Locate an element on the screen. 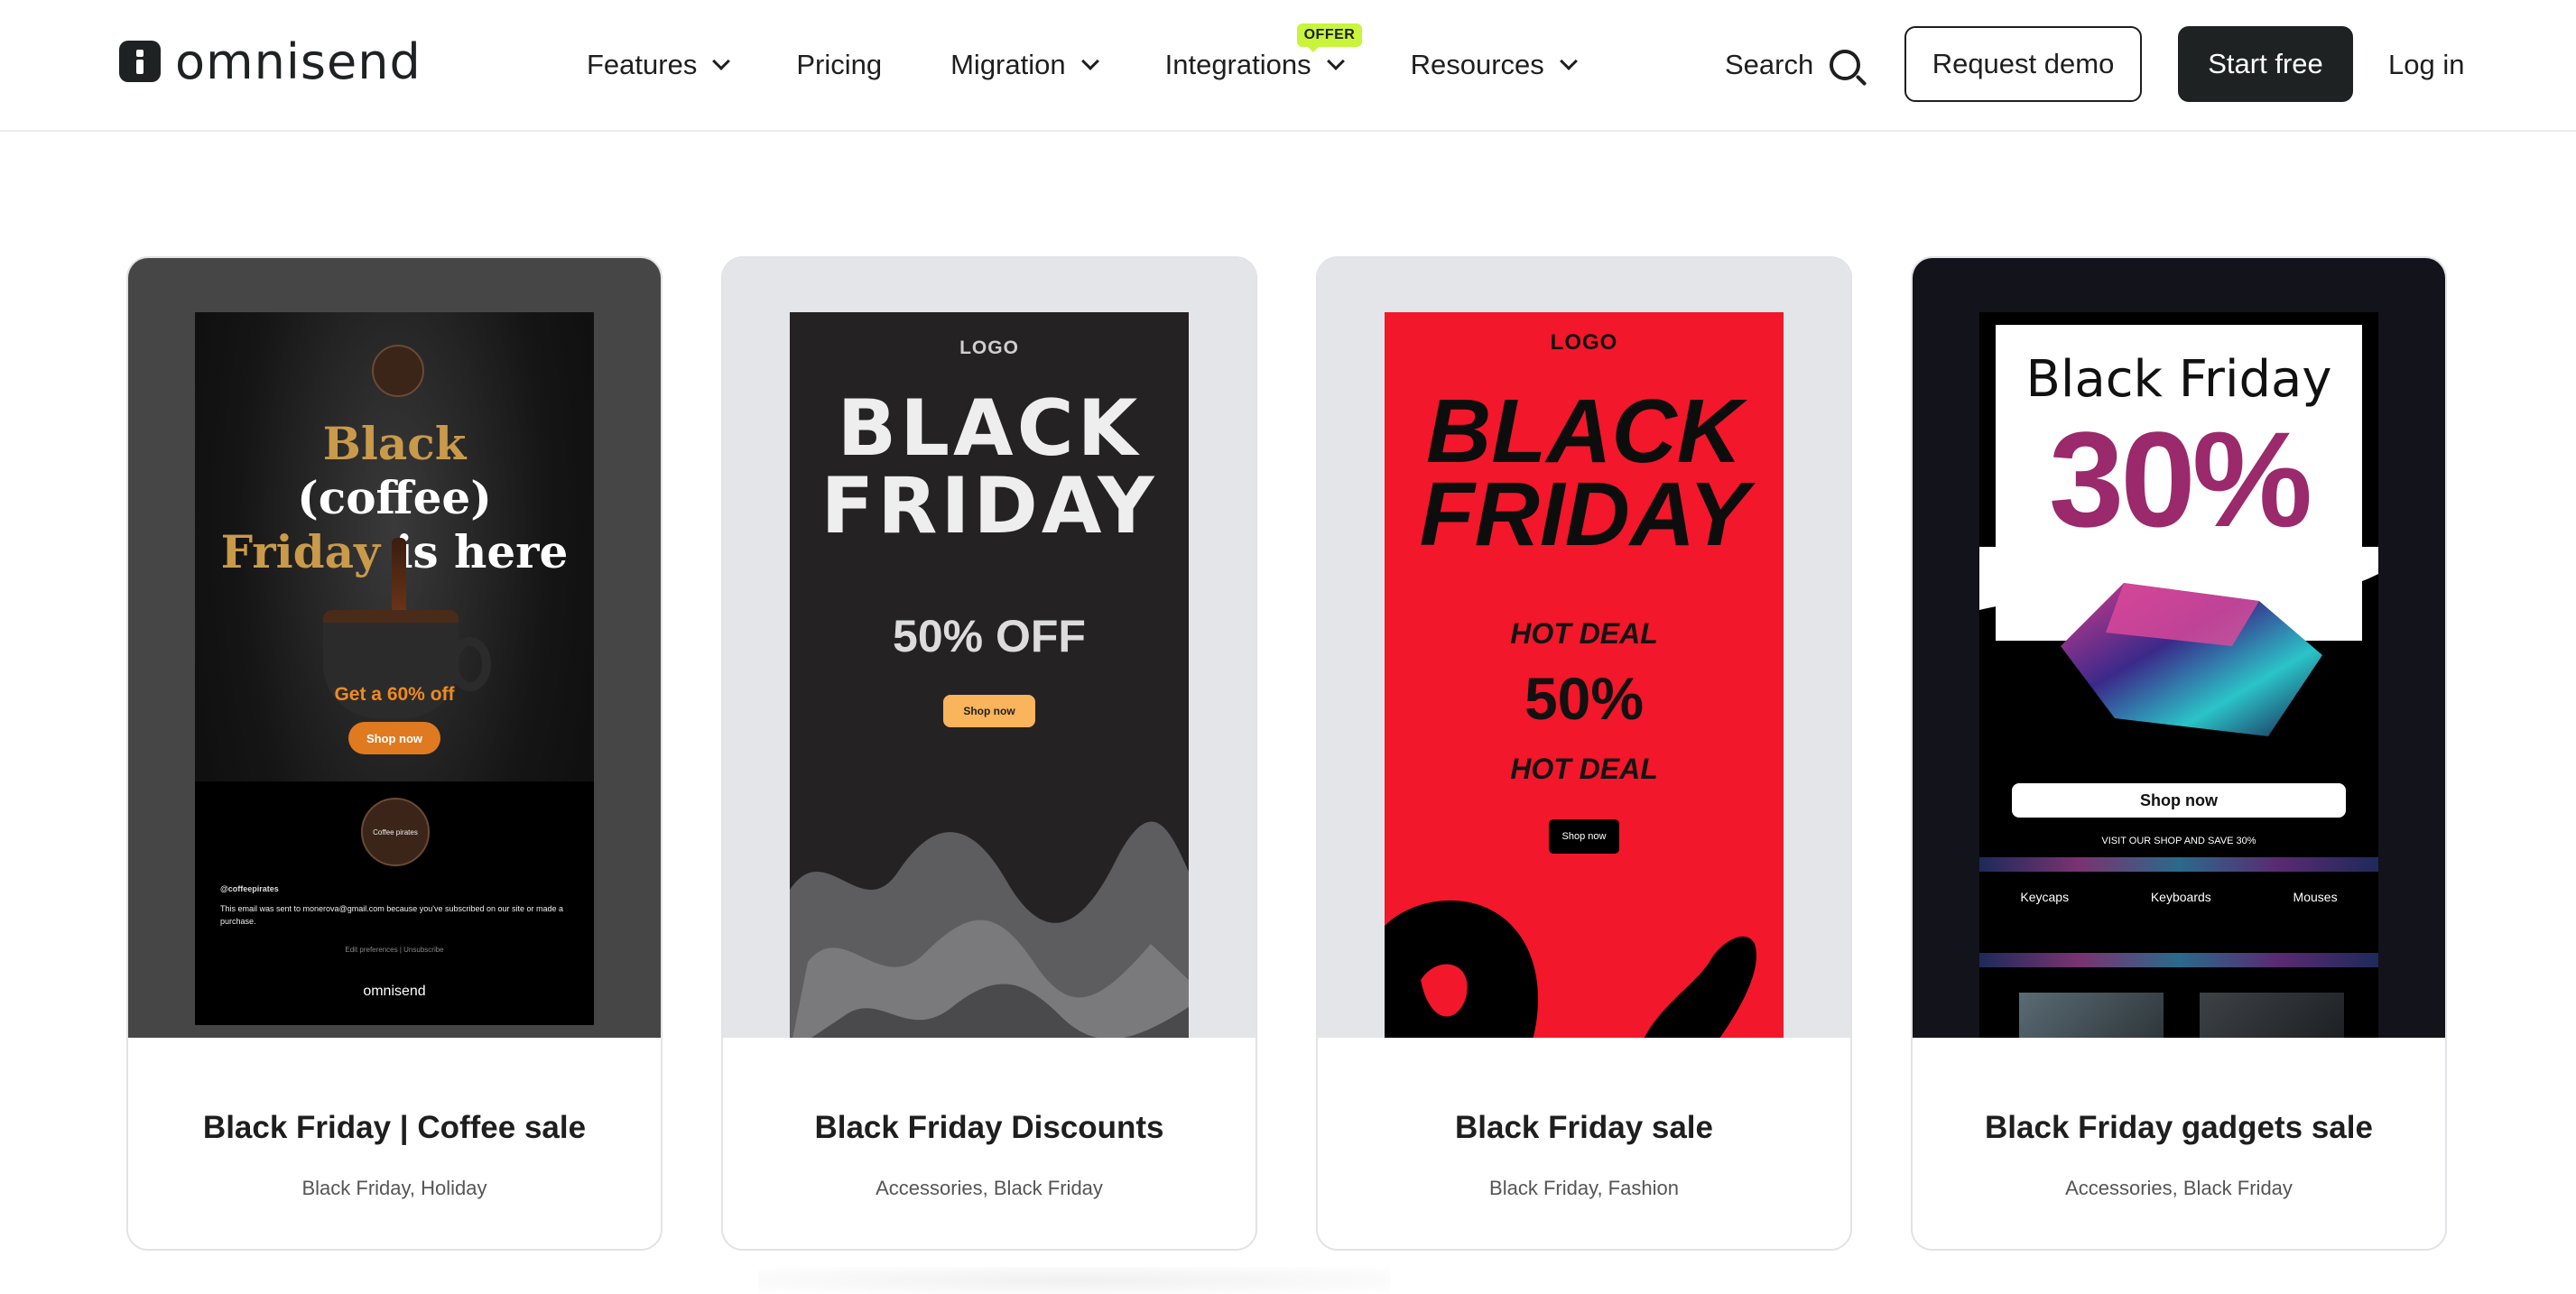 This screenshot has height=1294, width=2576. login-link: Log in is located at coordinates (2426, 65).